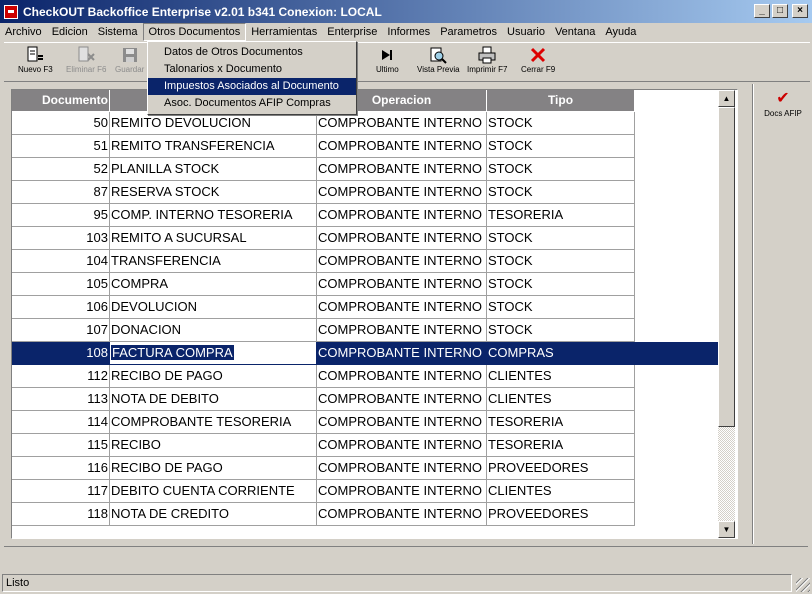 This screenshot has height=594, width=812. I want to click on cell-documento: 116, so click(61, 468).